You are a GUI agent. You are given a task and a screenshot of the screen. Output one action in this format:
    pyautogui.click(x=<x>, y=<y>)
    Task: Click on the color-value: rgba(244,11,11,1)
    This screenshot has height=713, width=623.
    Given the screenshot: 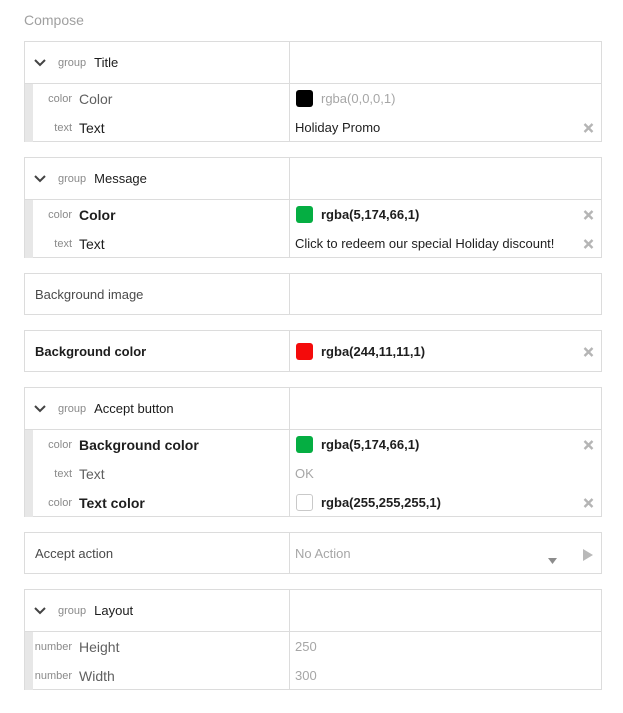 What is the action you would take?
    pyautogui.click(x=373, y=351)
    